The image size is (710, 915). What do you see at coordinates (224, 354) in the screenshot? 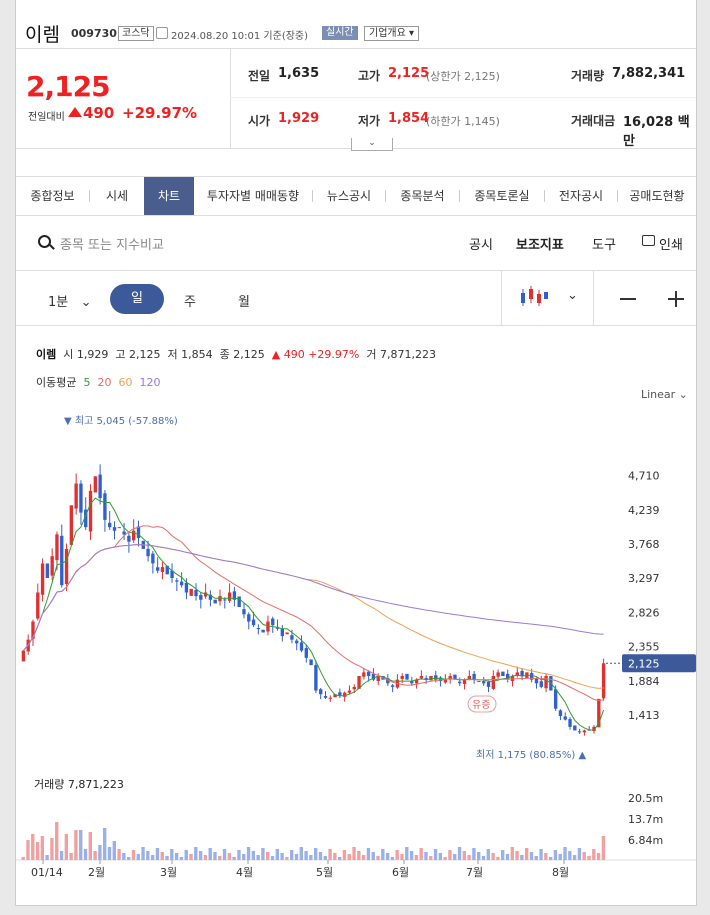
I see `info-close-label: 종` at bounding box center [224, 354].